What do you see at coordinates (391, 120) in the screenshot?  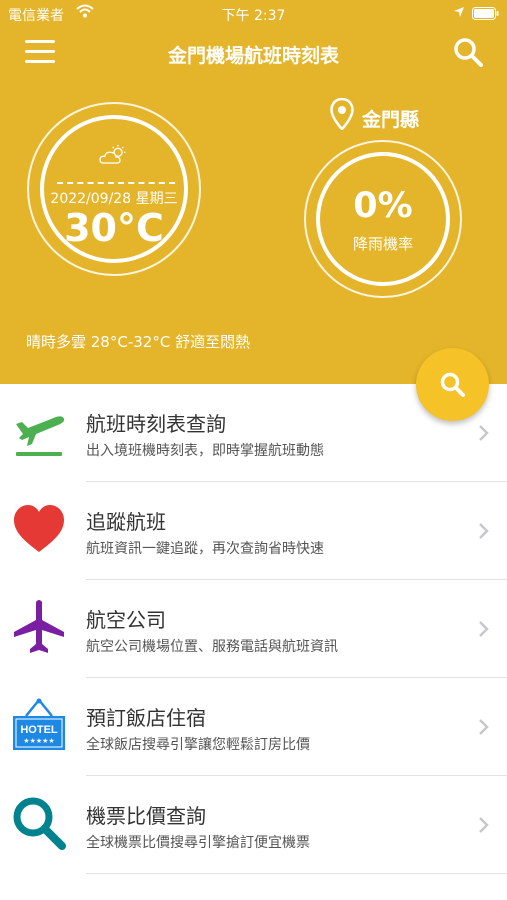 I see `location-name: 金門縣` at bounding box center [391, 120].